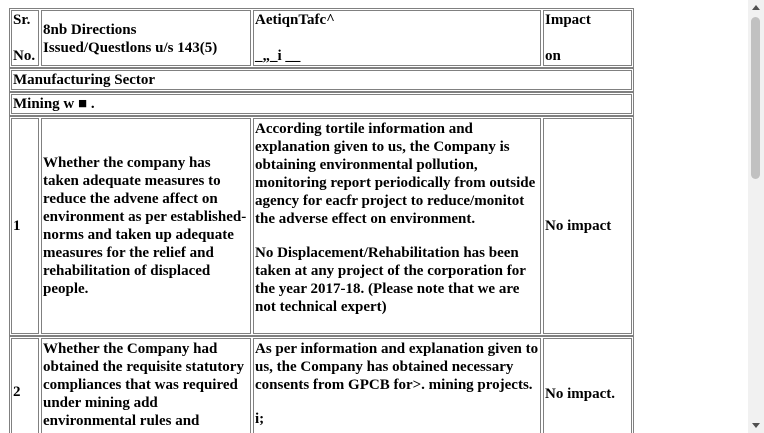  Describe the element at coordinates (755, 98) in the screenshot. I see `scrollbar-thumb` at that location.